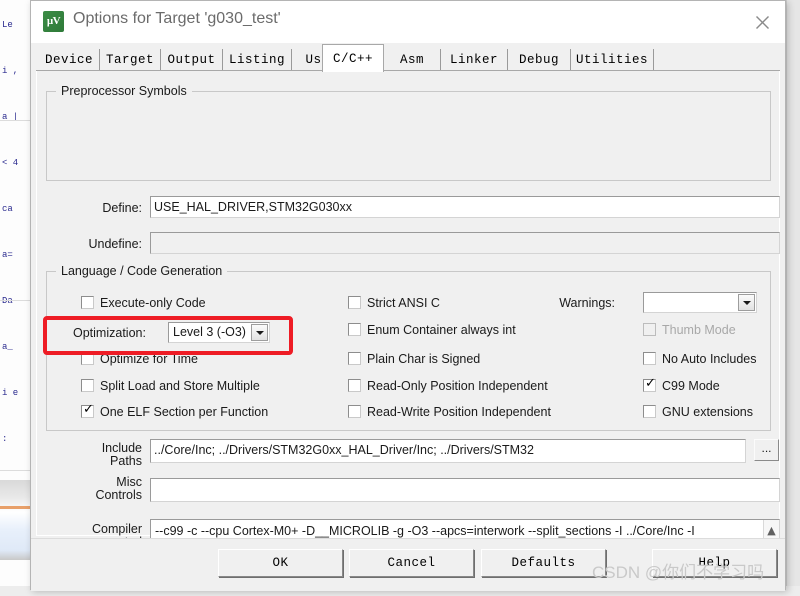 The width and height of the screenshot is (800, 596). Describe the element at coordinates (459, 412) in the screenshot. I see `checkbox-label: Read-Write Position Independent` at that location.